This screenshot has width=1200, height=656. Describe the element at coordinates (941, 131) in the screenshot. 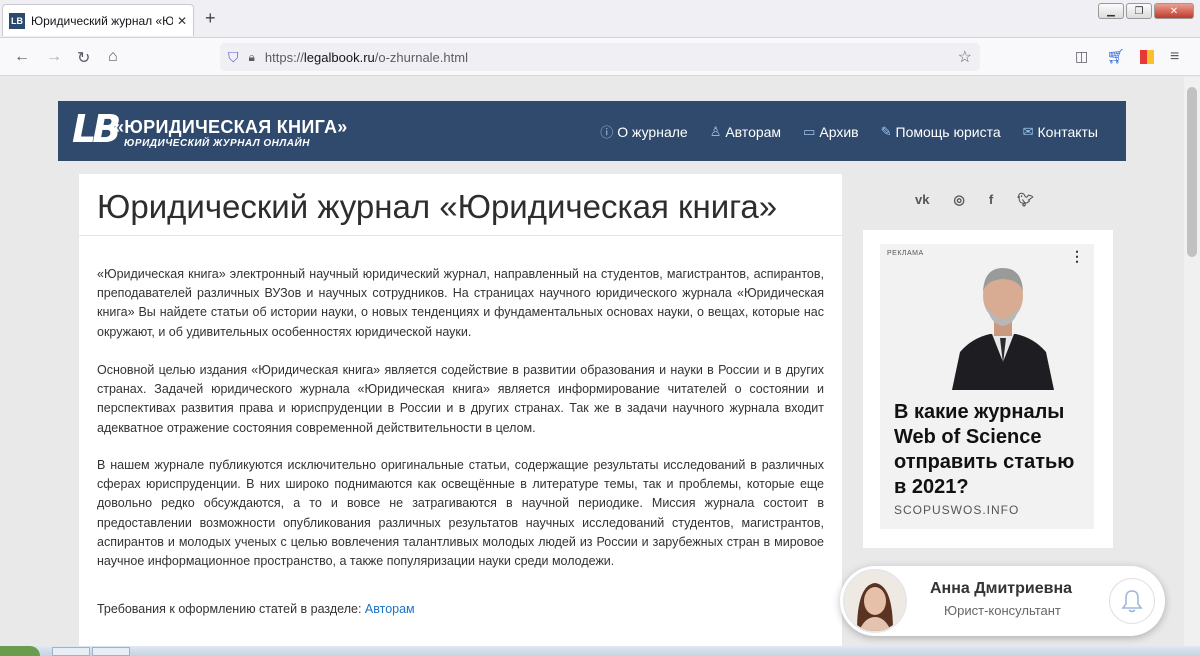

I see `menu-item-legal-help: ✎ Помощь юриста` at that location.